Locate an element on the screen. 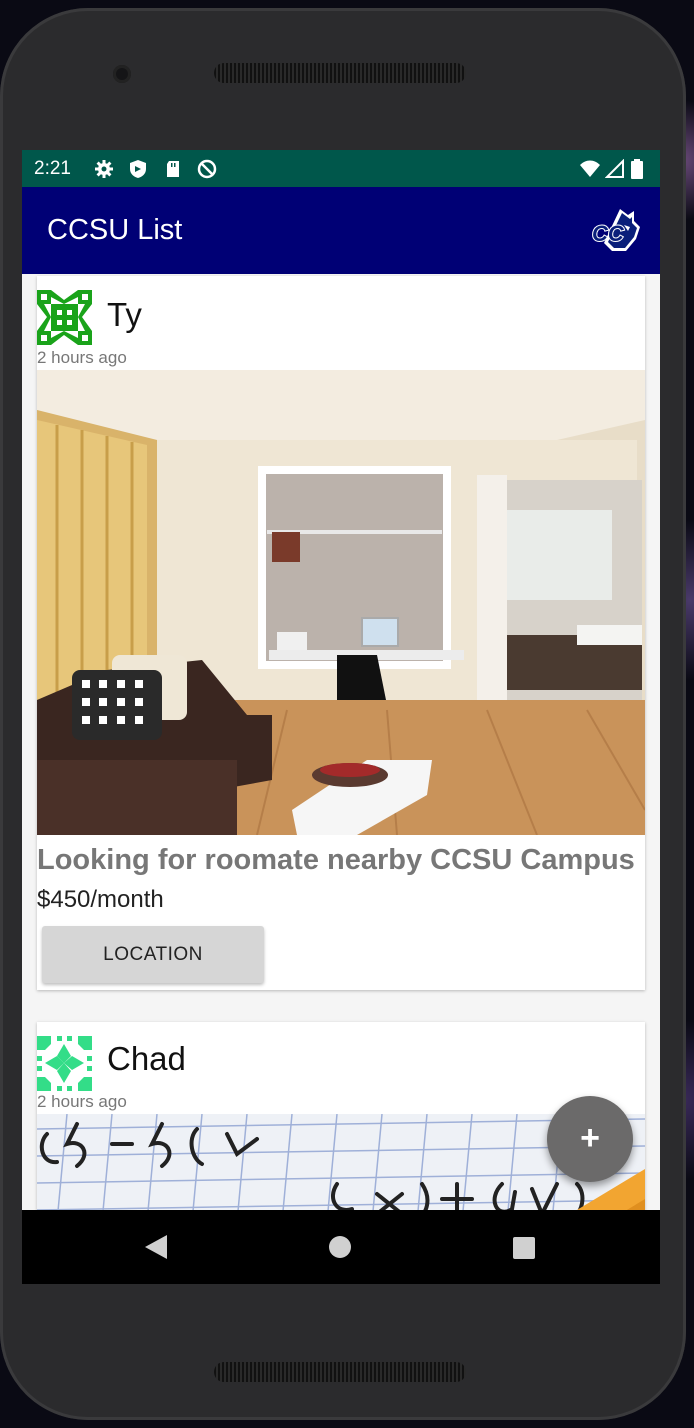 Image resolution: width=694 pixels, height=1428 pixels. post-username: Ty is located at coordinates (124, 315).